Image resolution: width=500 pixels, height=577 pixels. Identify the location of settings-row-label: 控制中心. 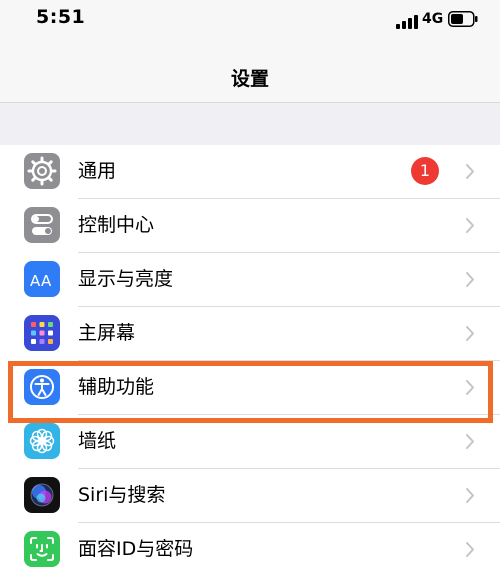
(116, 225).